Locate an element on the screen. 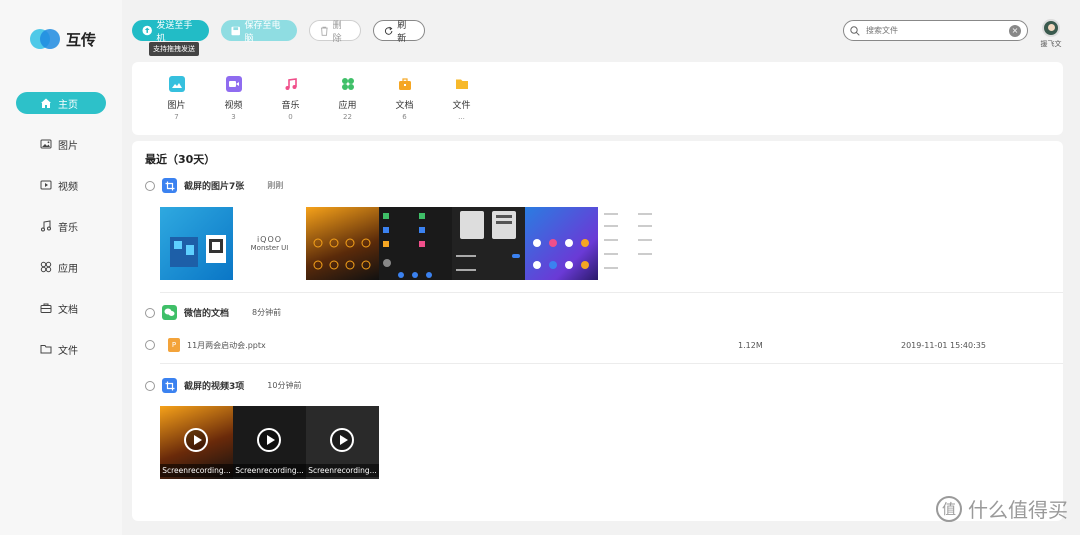 This screenshot has height=535, width=1080. sidebar-item-label: 应用 is located at coordinates (68, 269).